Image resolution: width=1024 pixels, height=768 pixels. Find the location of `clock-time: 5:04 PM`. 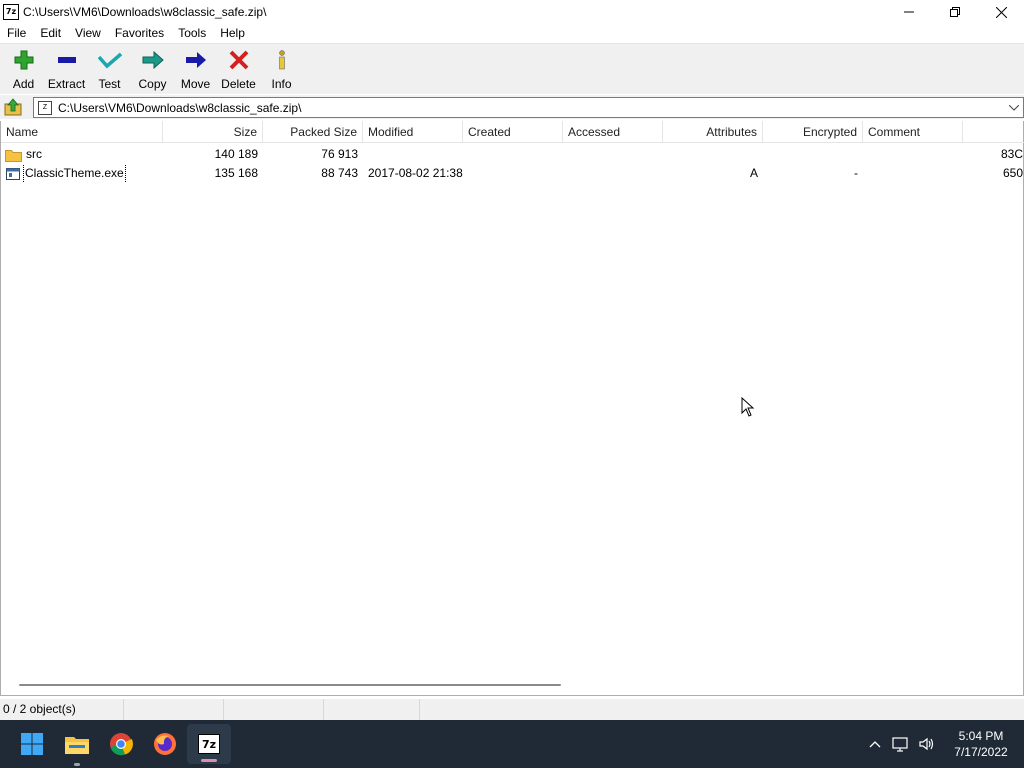

clock-time: 5:04 PM is located at coordinates (981, 736).